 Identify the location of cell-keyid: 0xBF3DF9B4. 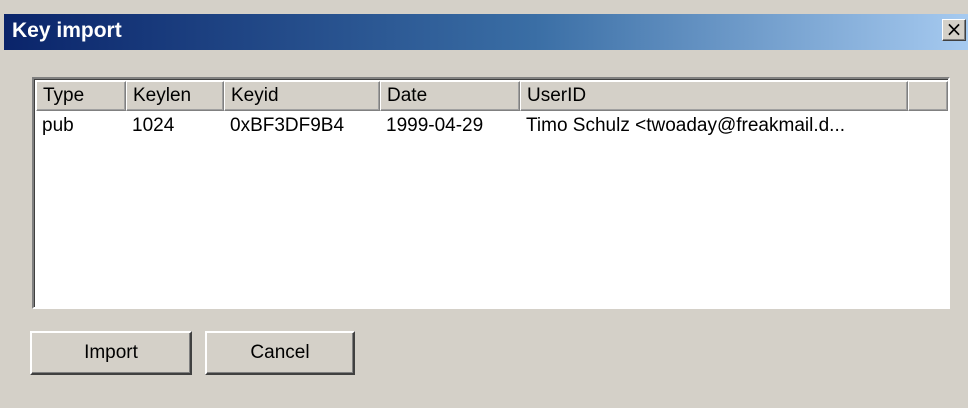
(287, 125).